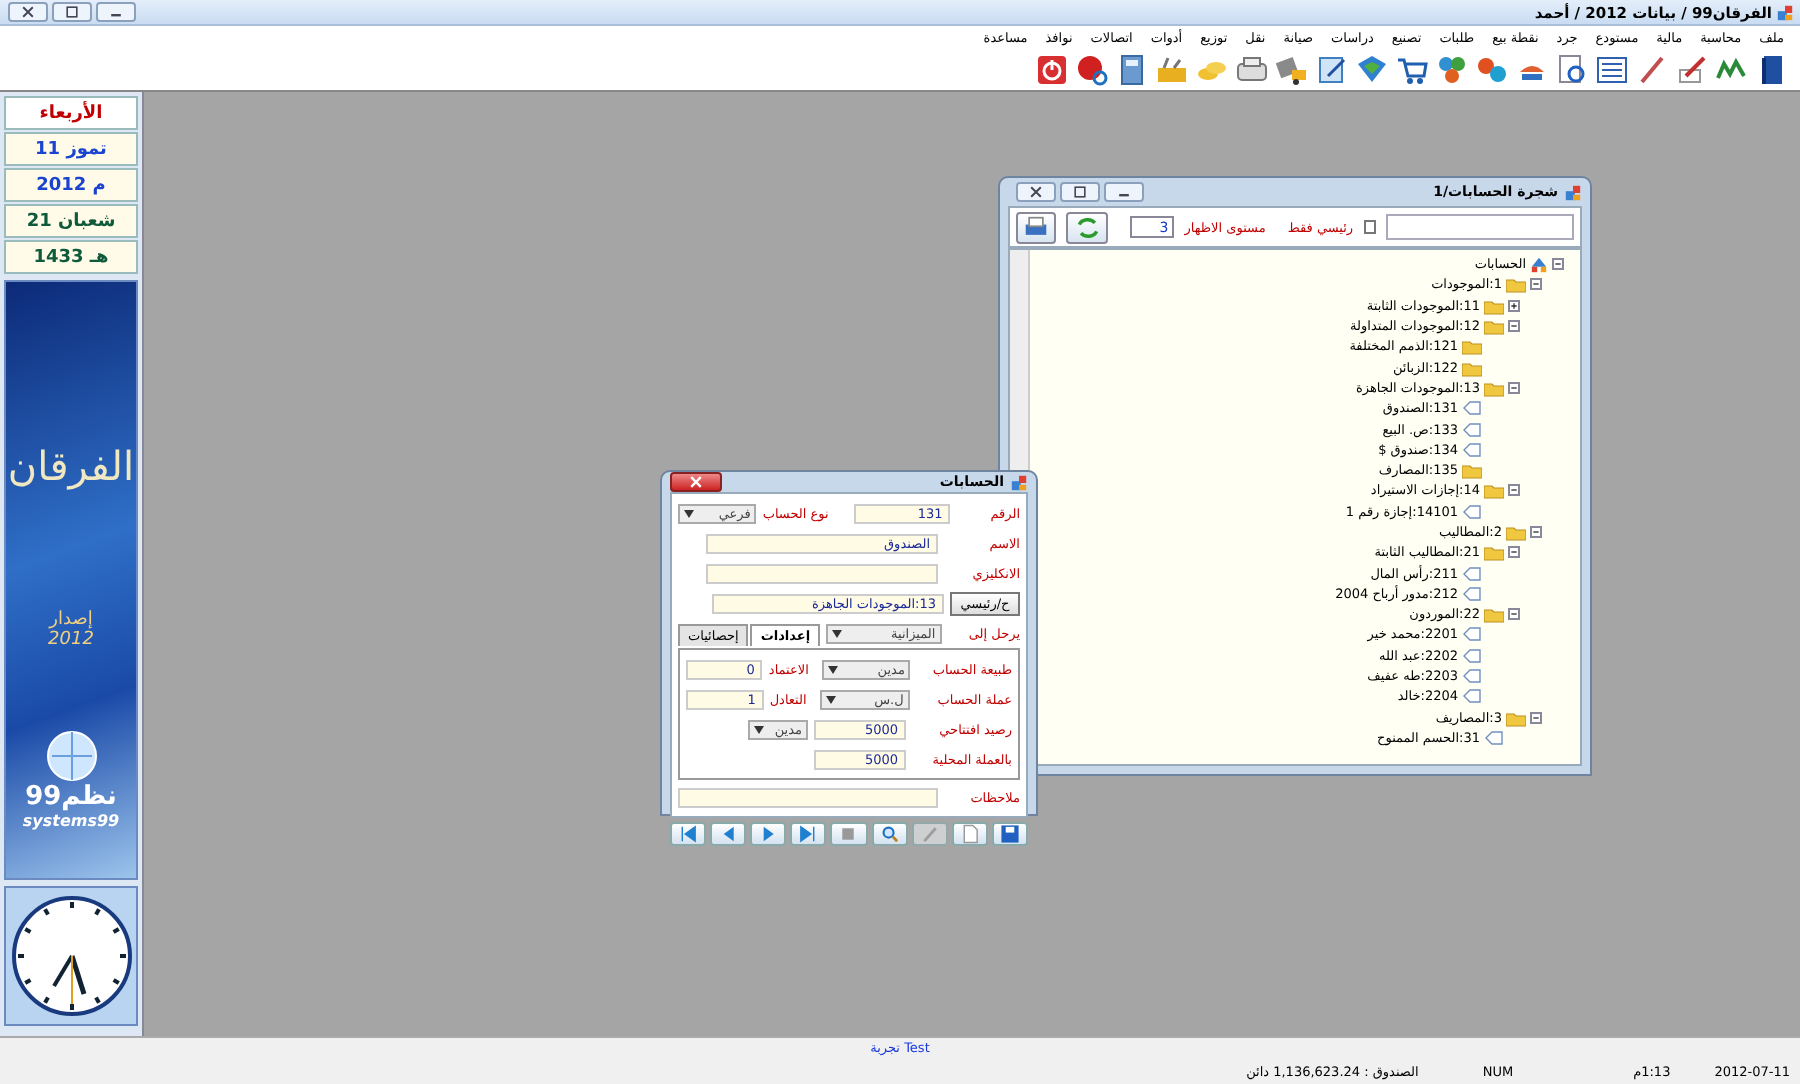 This screenshot has height=1084, width=1800. I want to click on print-button, so click(1036, 227).